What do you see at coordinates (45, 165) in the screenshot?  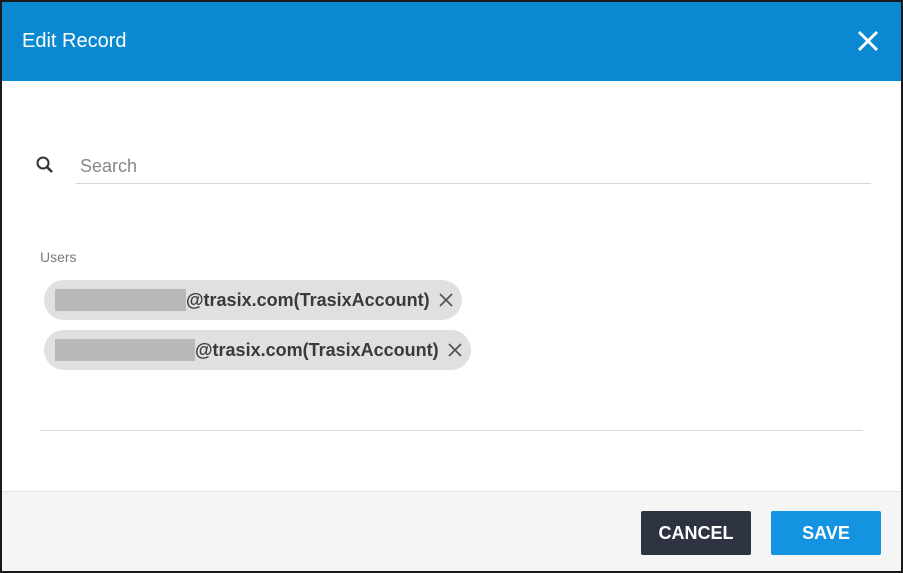 I see `search-icon` at bounding box center [45, 165].